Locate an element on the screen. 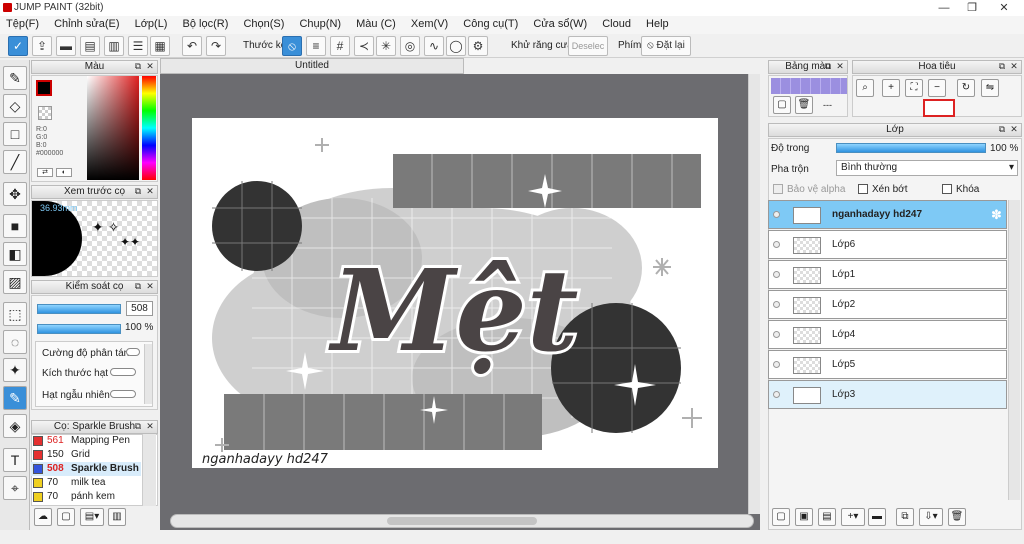 The height and width of the screenshot is (544, 1024). navigator-thumbnail is located at coordinates (939, 108).